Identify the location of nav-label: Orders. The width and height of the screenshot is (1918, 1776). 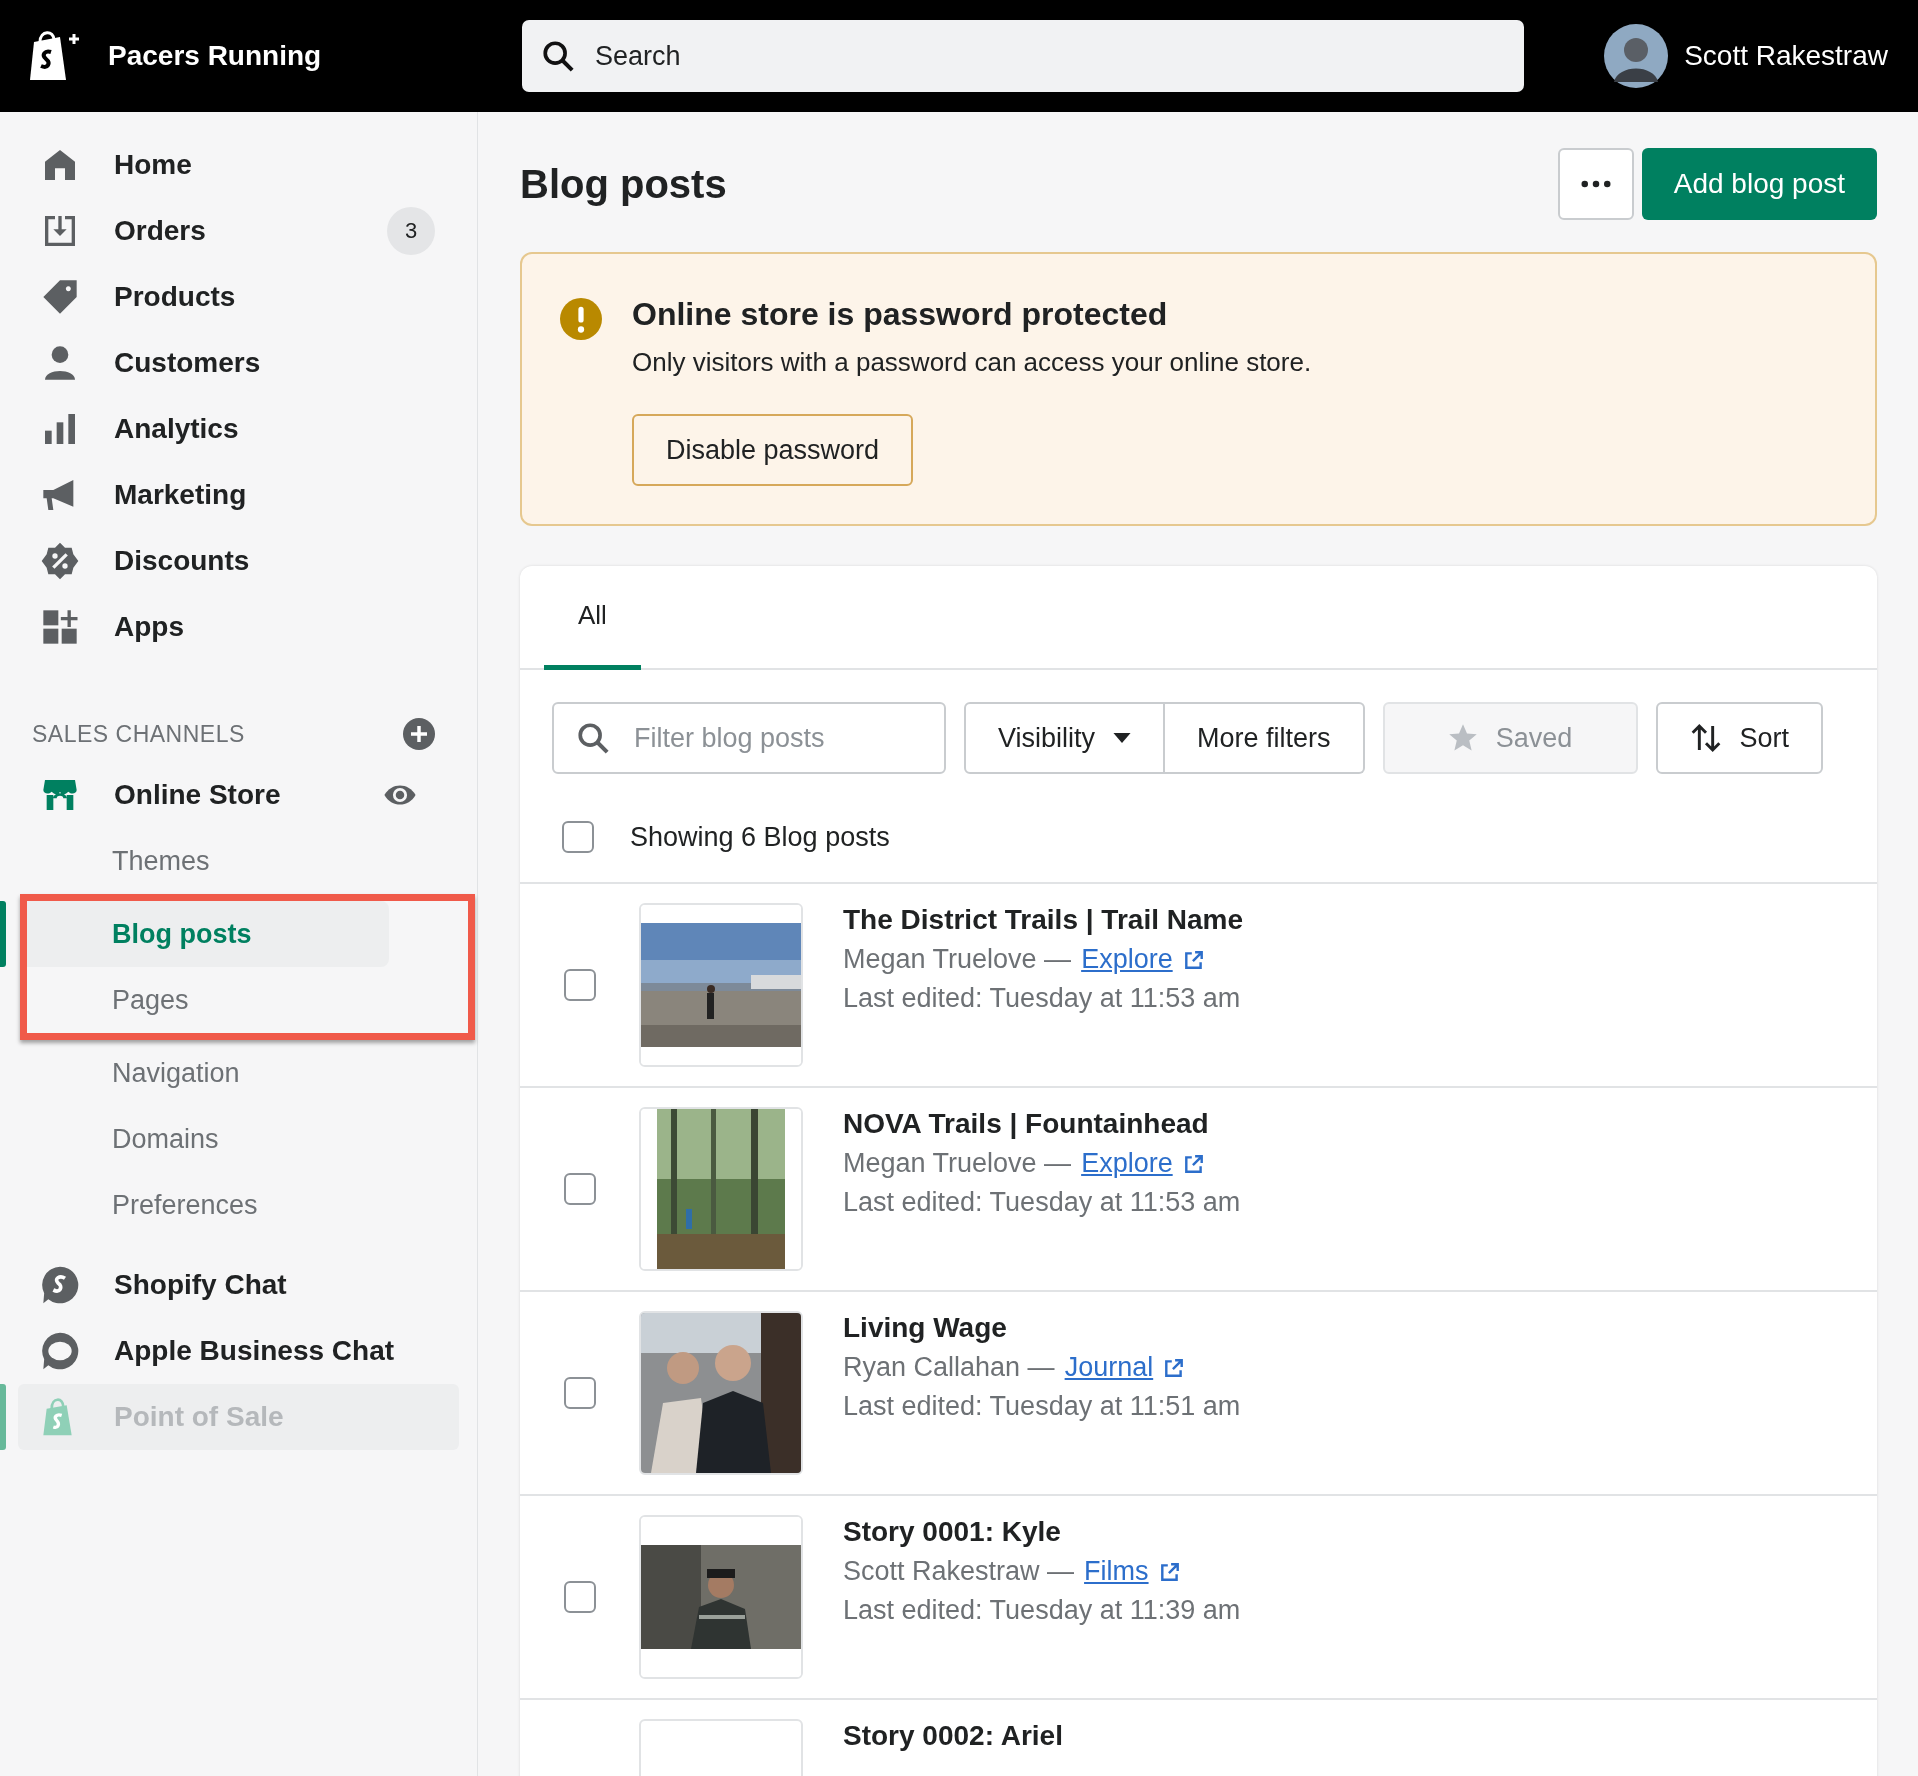
(160, 231).